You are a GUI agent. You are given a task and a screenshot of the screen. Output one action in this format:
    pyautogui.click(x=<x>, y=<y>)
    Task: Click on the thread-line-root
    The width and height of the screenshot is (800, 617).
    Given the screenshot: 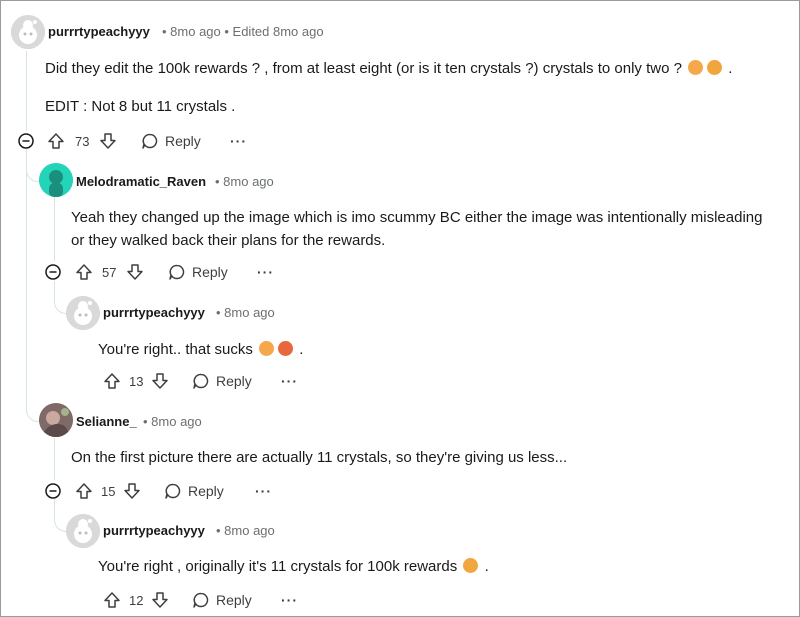 What is the action you would take?
    pyautogui.click(x=26, y=91)
    